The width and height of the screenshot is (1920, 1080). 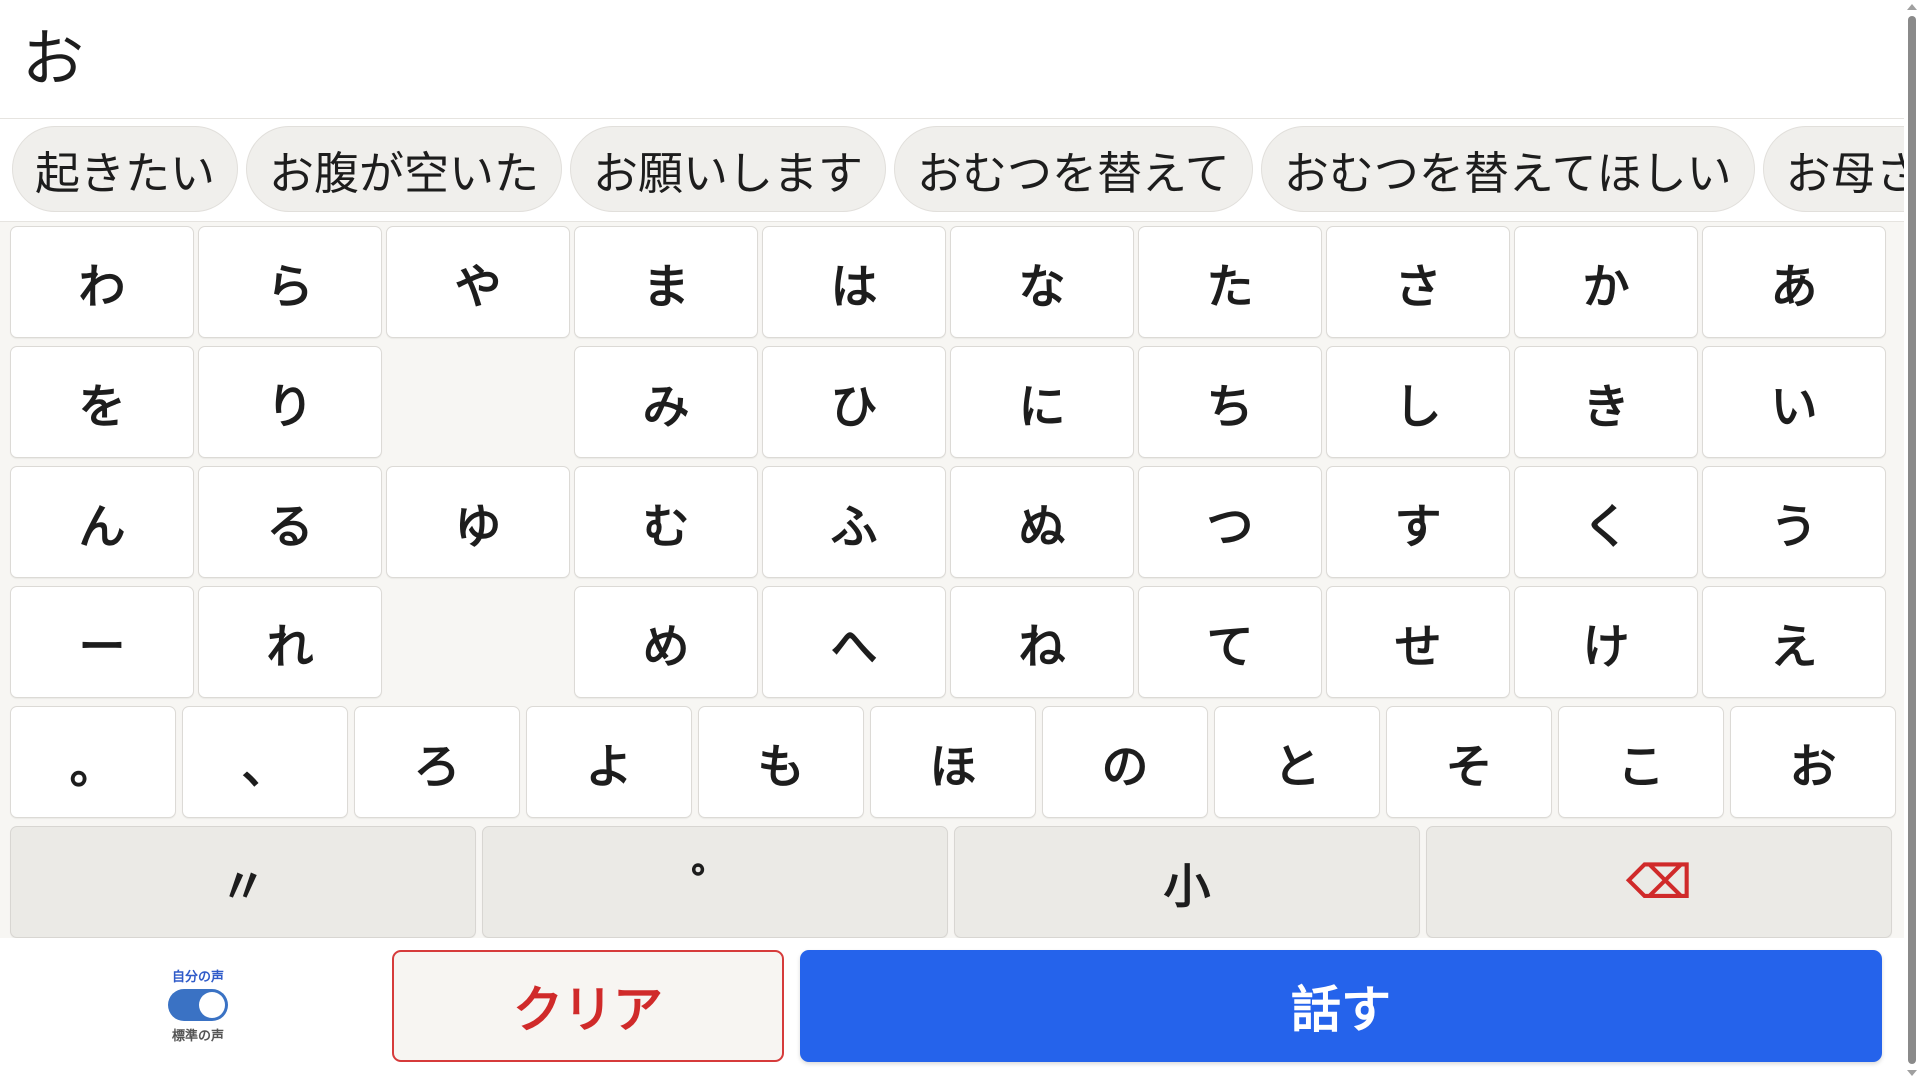 I want to click on kana-key: ち, so click(x=1230, y=402).